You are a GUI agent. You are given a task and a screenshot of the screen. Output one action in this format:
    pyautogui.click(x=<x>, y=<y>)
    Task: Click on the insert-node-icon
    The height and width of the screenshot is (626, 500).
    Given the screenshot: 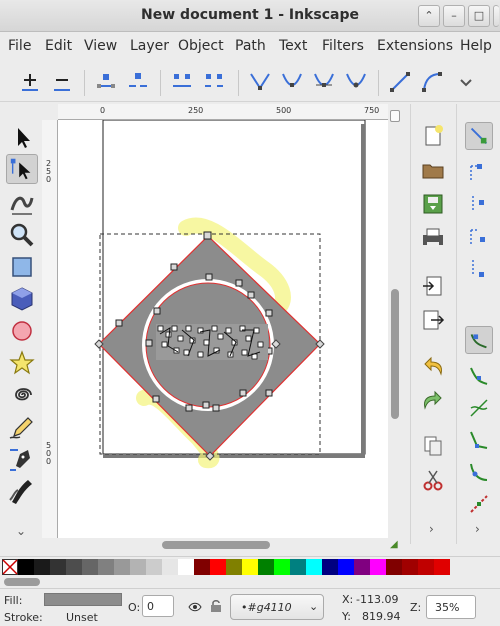 What is the action you would take?
    pyautogui.click(x=30, y=82)
    